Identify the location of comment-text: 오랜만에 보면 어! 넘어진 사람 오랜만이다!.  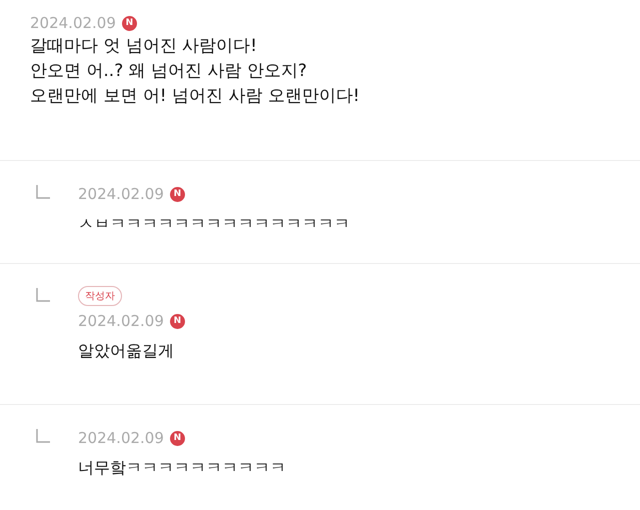
(195, 96).